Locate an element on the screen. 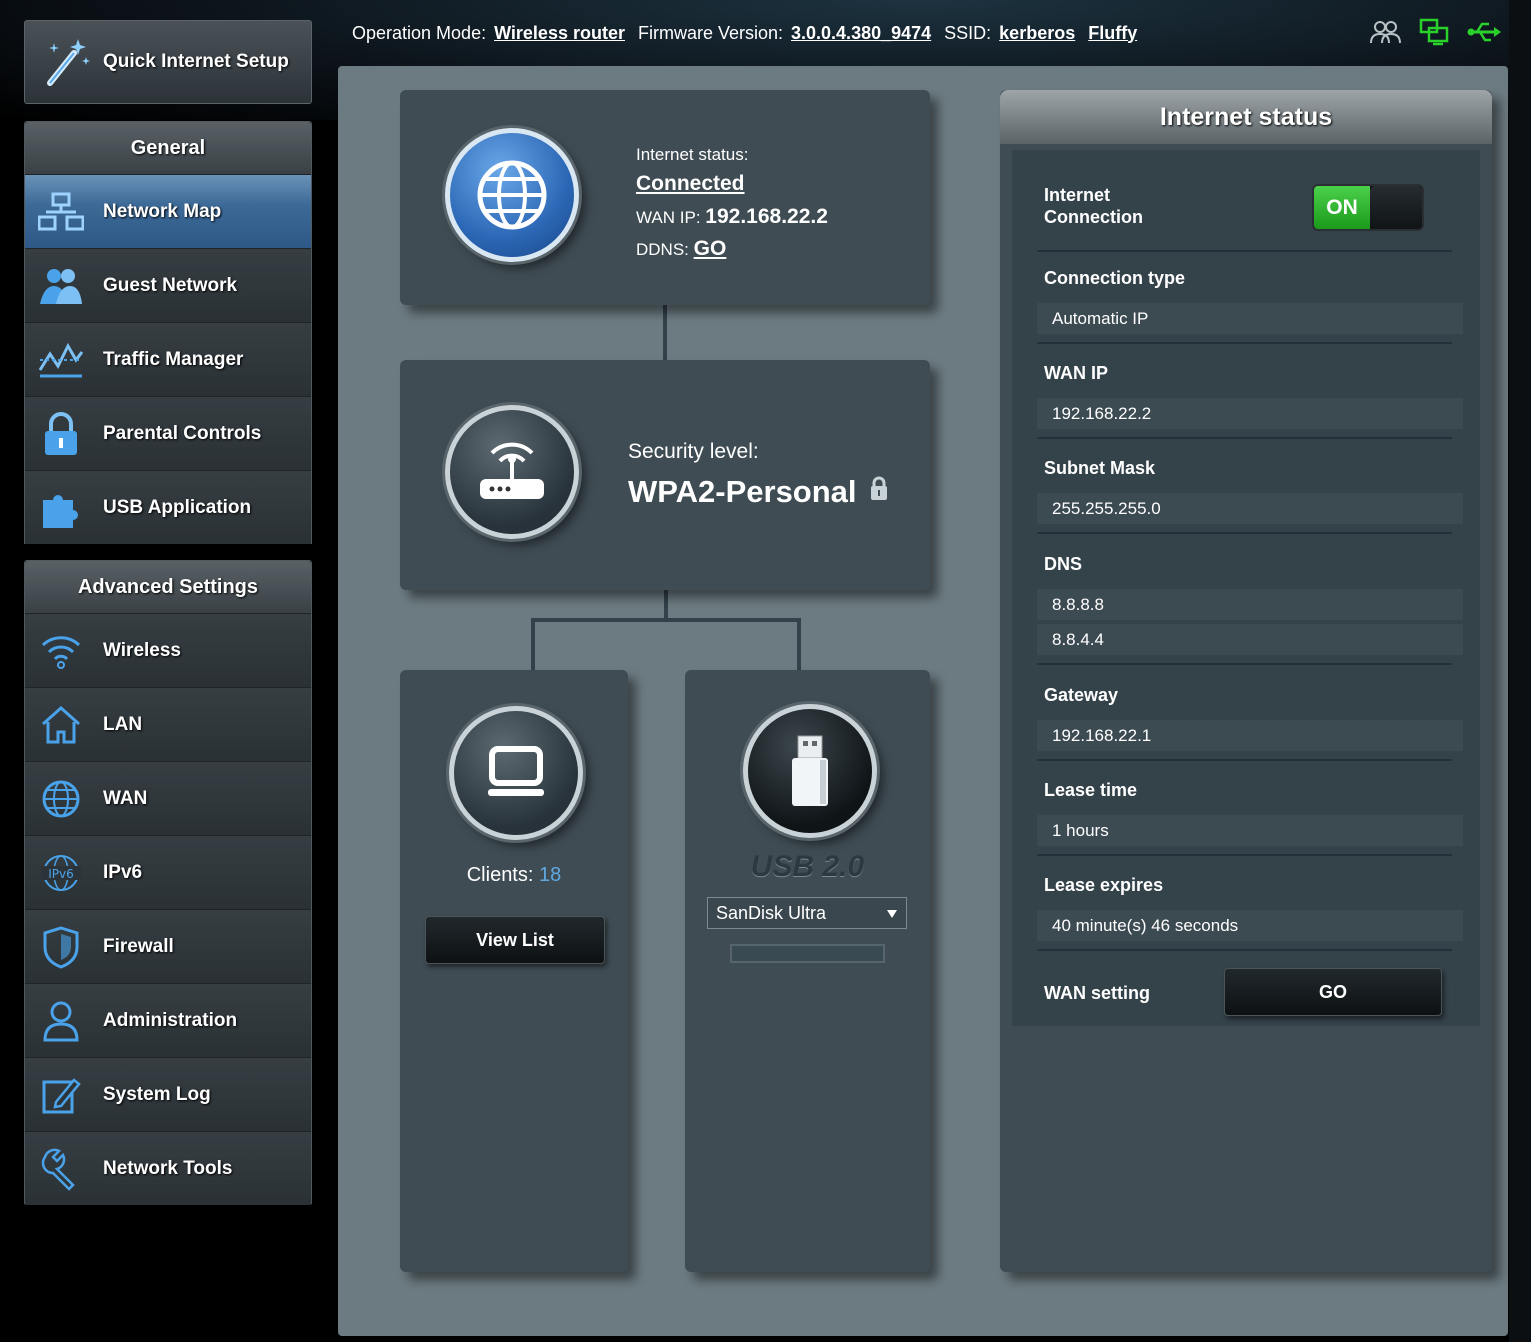  wan-ip-label: WAN IP: is located at coordinates (668, 217).